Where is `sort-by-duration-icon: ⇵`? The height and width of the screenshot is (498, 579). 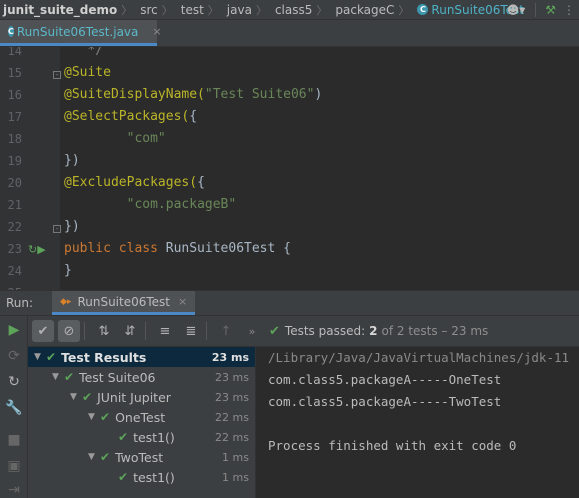
sort-by-duration-icon: ⇵ is located at coordinates (130, 331).